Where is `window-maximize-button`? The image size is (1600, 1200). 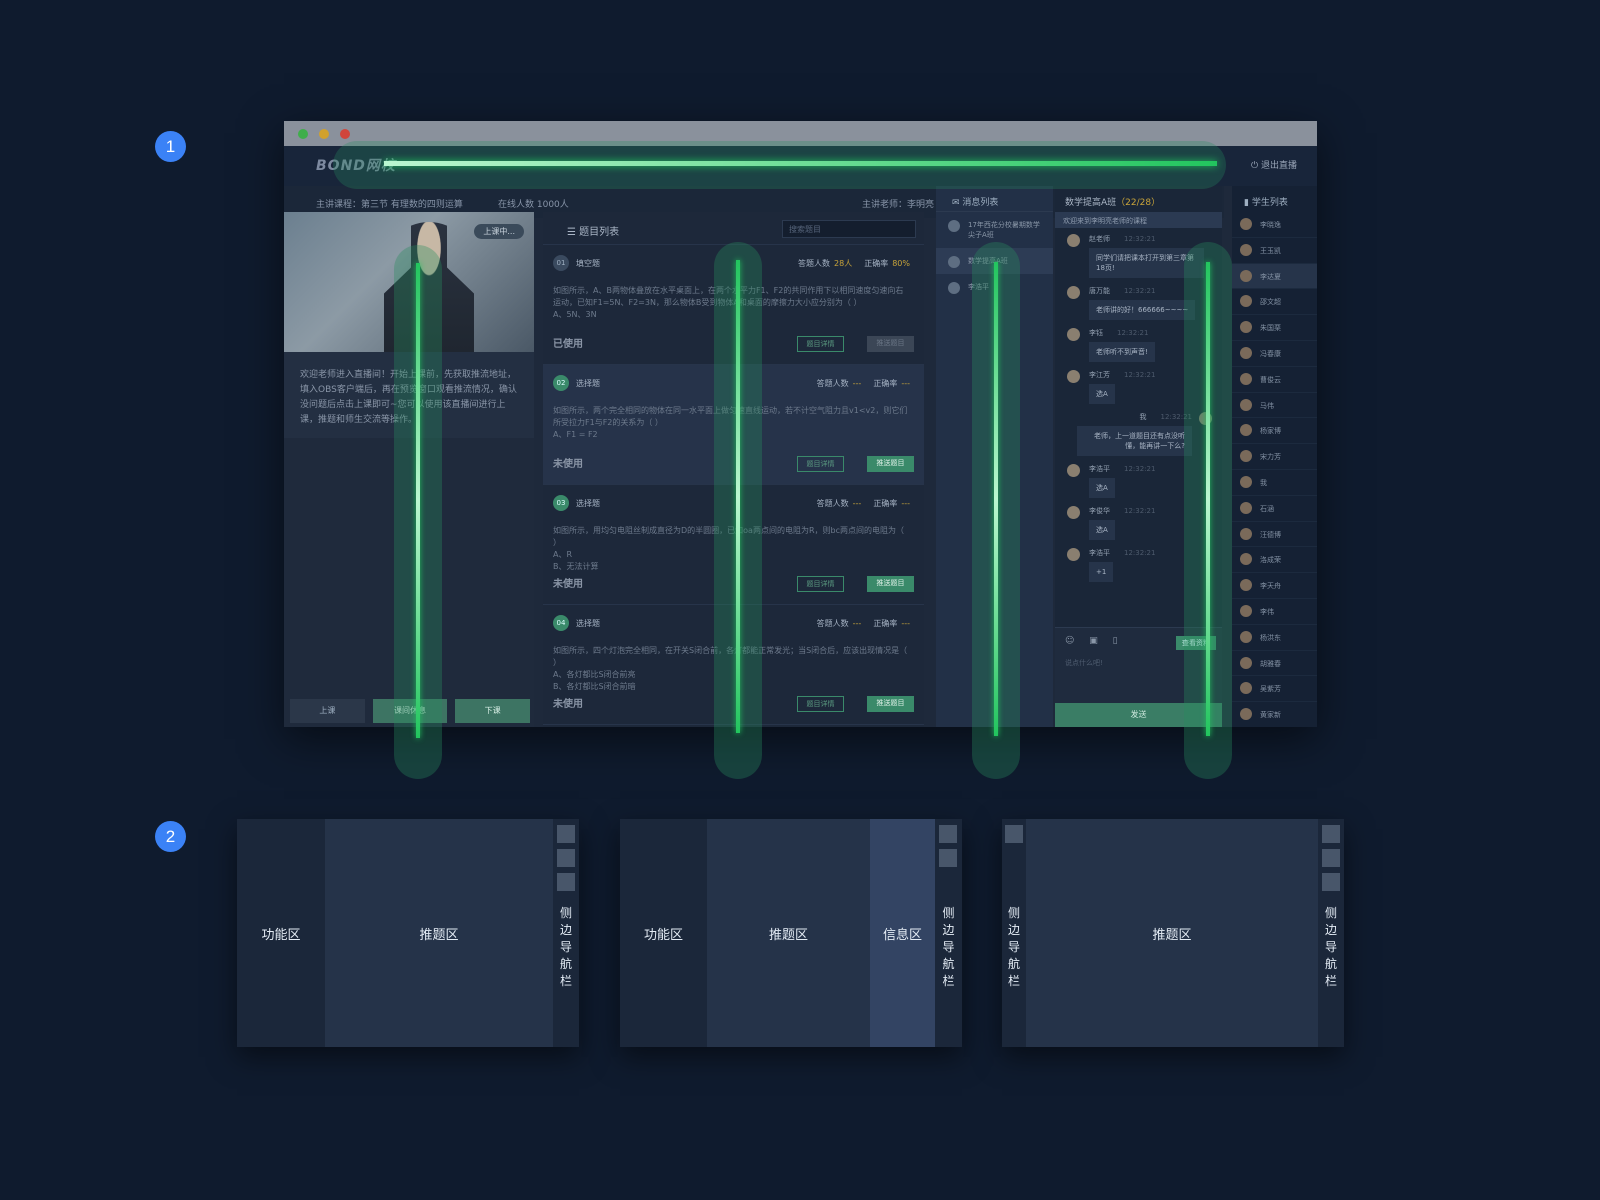 window-maximize-button is located at coordinates (303, 134).